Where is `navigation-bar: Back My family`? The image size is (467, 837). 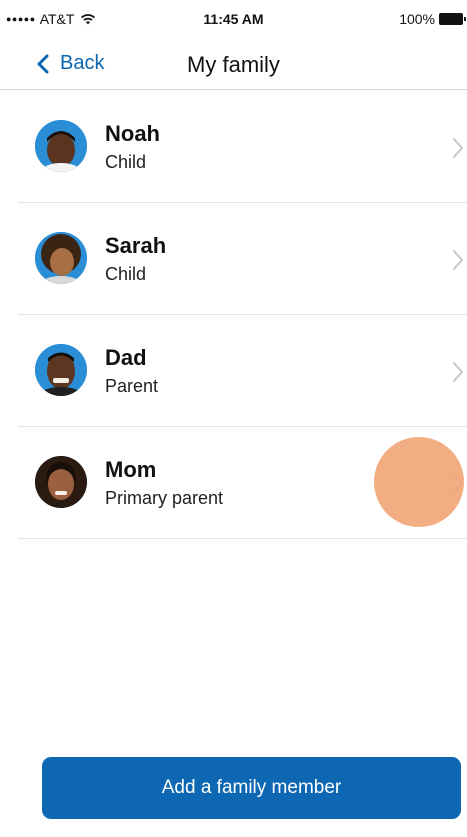
navigation-bar: Back My family is located at coordinates (233, 65).